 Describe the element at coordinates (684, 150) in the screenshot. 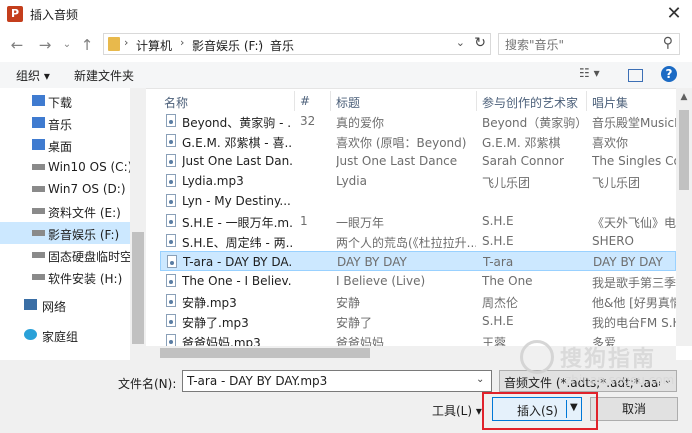

I see `vertical-scrollbar-thumb` at that location.